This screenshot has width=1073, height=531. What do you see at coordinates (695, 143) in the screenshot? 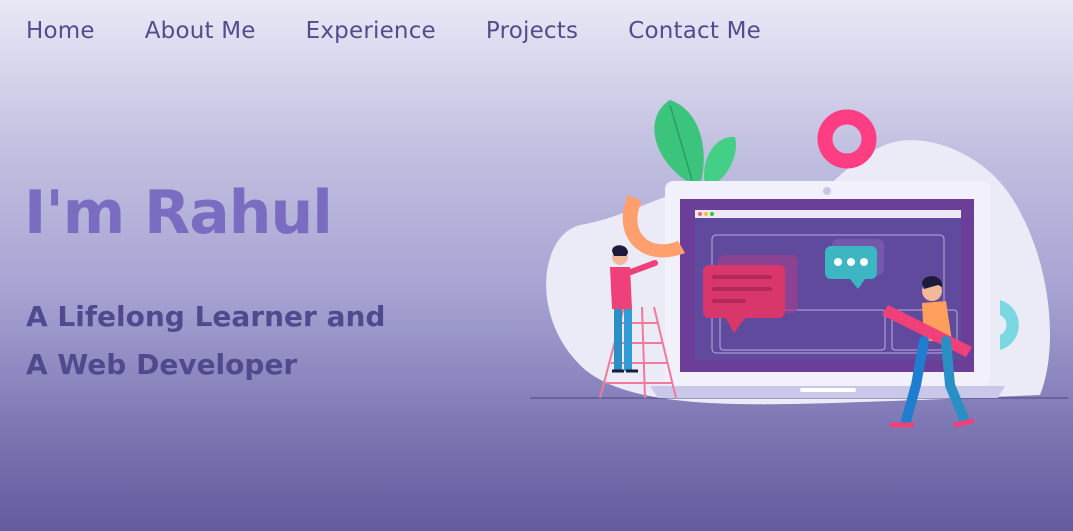
I see `leaves-icon` at bounding box center [695, 143].